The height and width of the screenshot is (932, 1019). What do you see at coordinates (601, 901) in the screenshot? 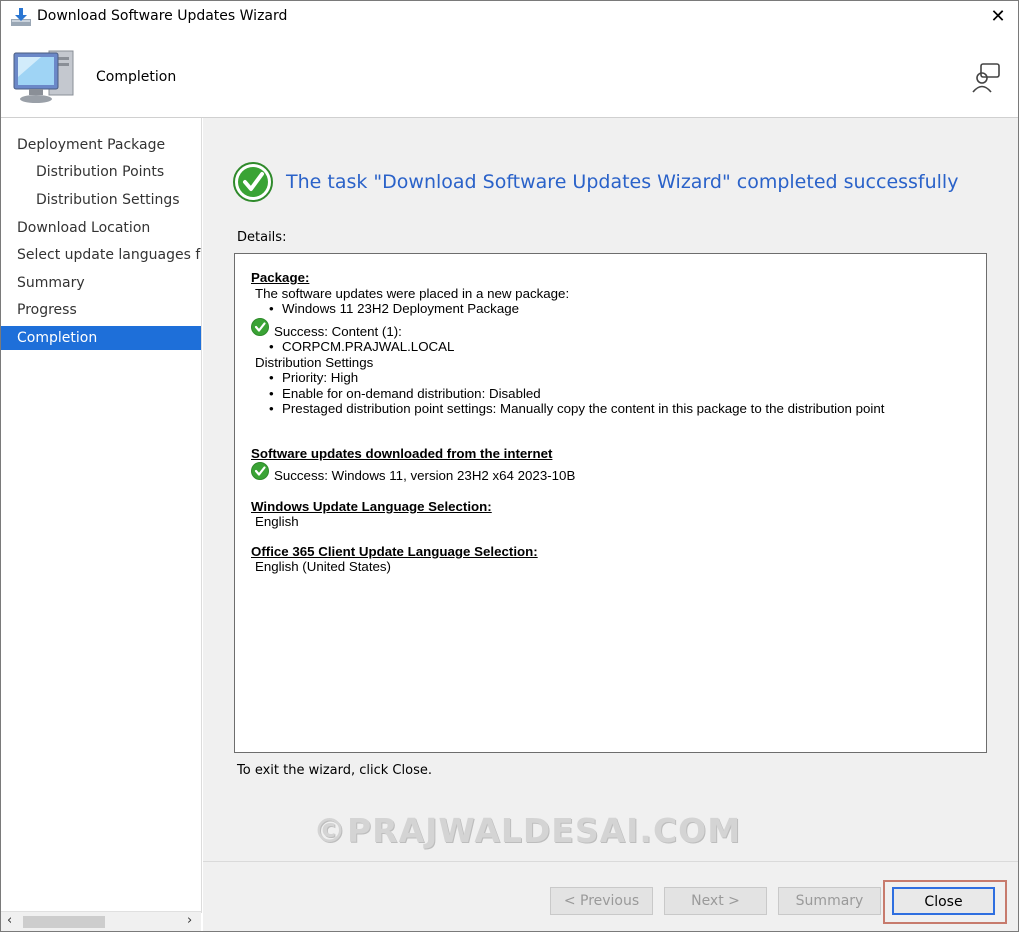
I see `previous-button: < Previous` at bounding box center [601, 901].